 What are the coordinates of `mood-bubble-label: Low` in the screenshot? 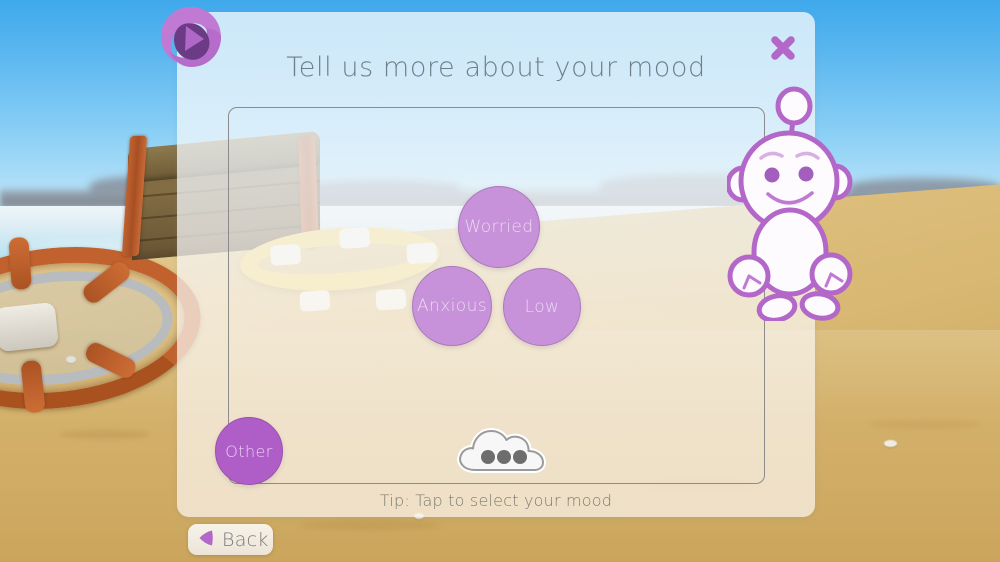 It's located at (542, 307).